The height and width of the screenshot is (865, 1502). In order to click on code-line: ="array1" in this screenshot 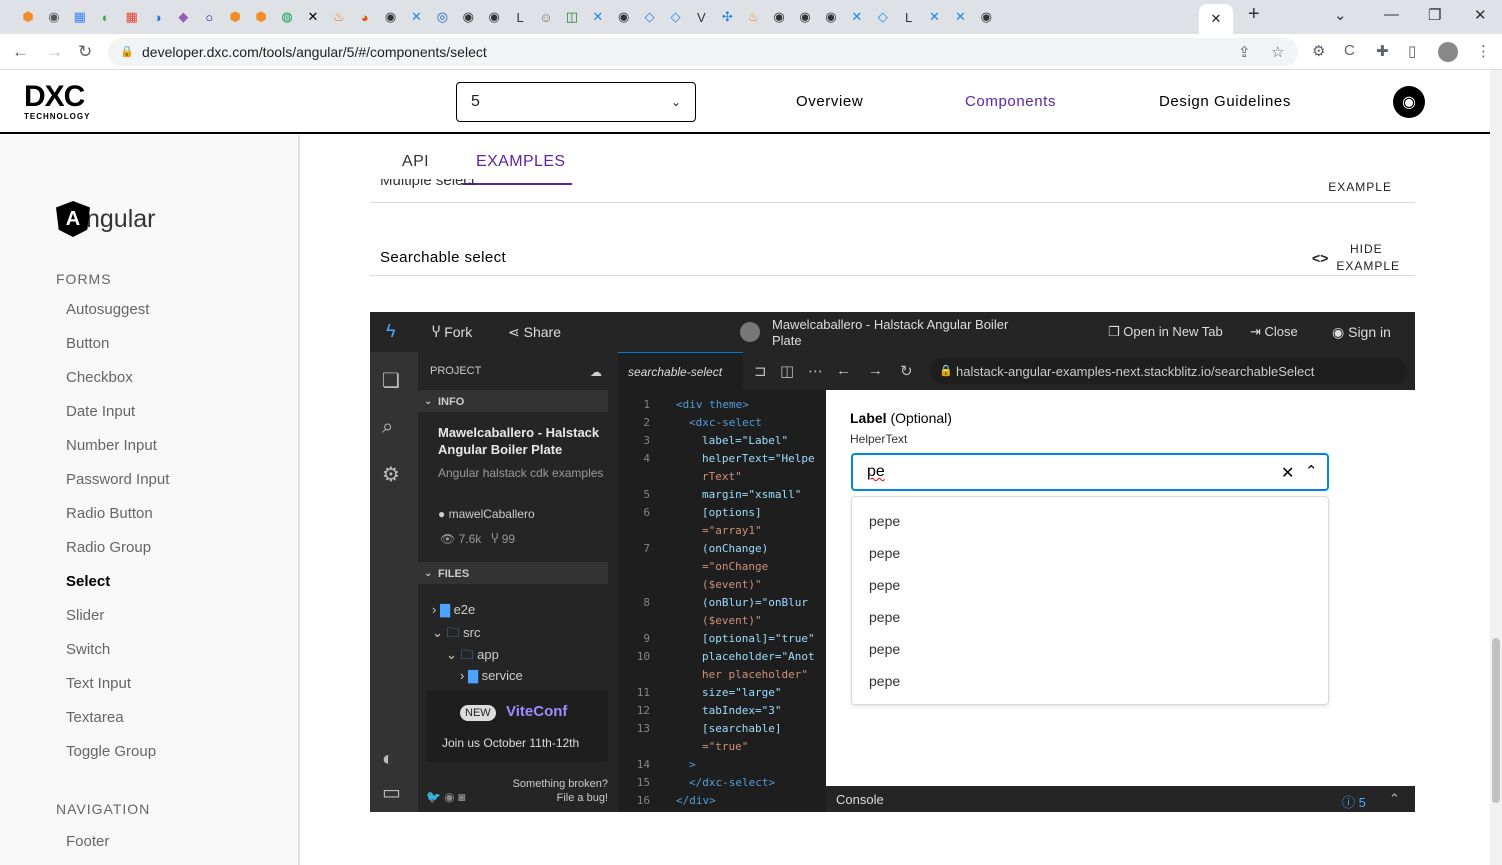, I will do `click(732, 530)`.